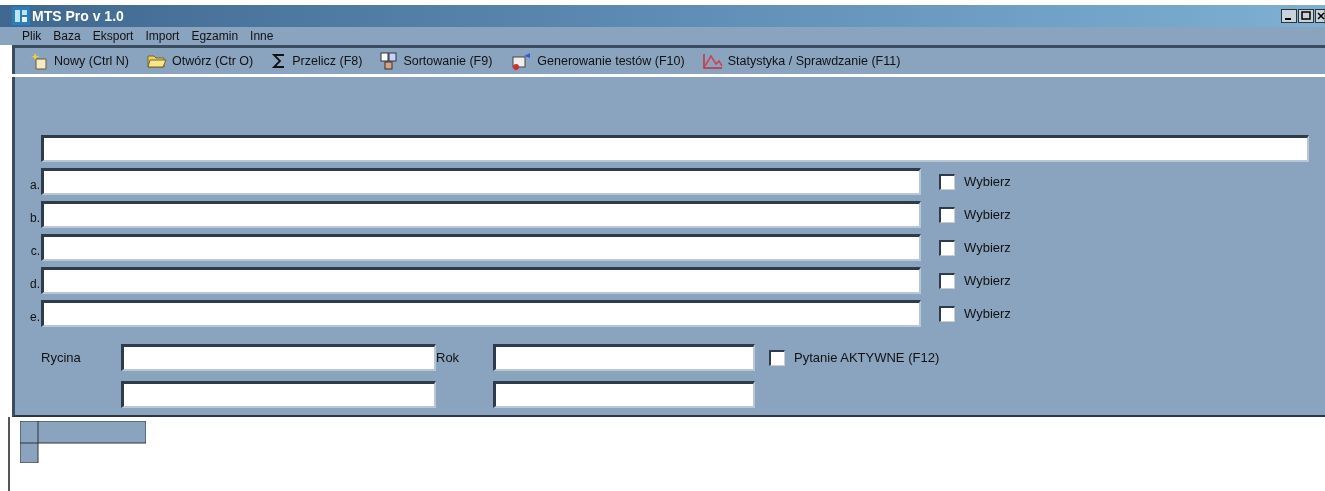 This screenshot has width=1325, height=491. What do you see at coordinates (67, 36) in the screenshot?
I see `menu-item: Baza` at bounding box center [67, 36].